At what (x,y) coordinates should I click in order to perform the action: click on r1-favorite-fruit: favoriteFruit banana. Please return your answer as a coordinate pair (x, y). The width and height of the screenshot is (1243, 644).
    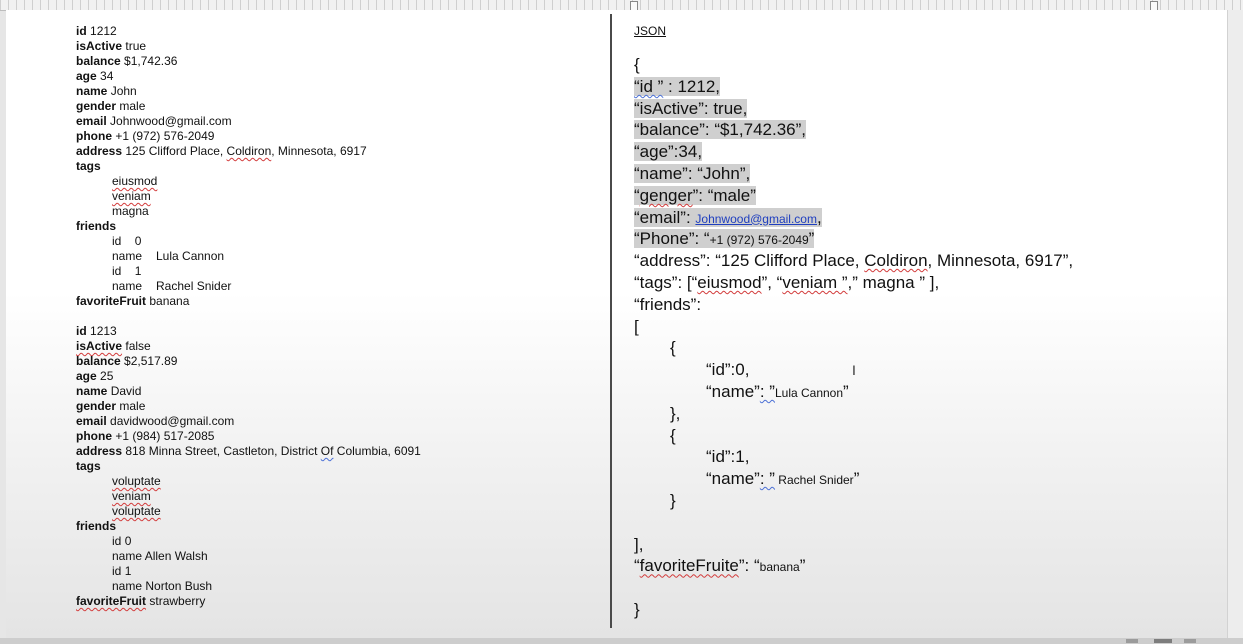
    Looking at the image, I should click on (133, 301).